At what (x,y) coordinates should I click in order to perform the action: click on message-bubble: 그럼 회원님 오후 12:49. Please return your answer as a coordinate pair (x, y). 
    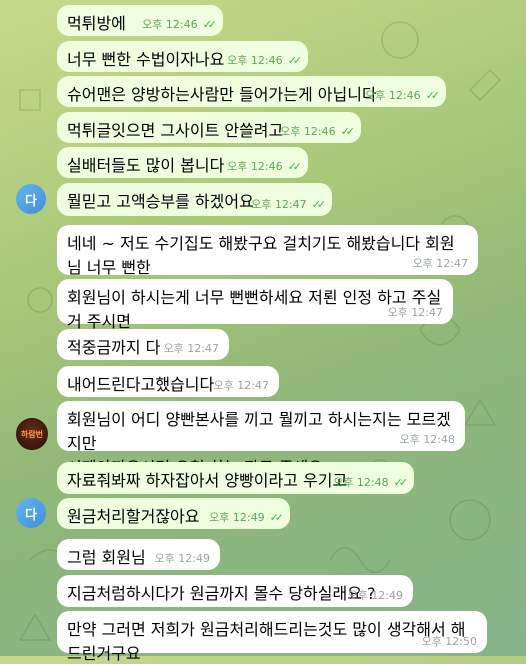
    Looking at the image, I should click on (138, 554).